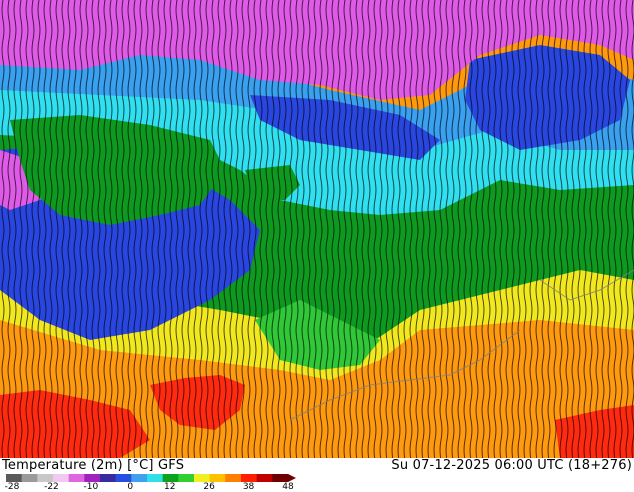 This screenshot has height=492, width=634. I want to click on colorbar-tick-label: -22, so click(51, 487).